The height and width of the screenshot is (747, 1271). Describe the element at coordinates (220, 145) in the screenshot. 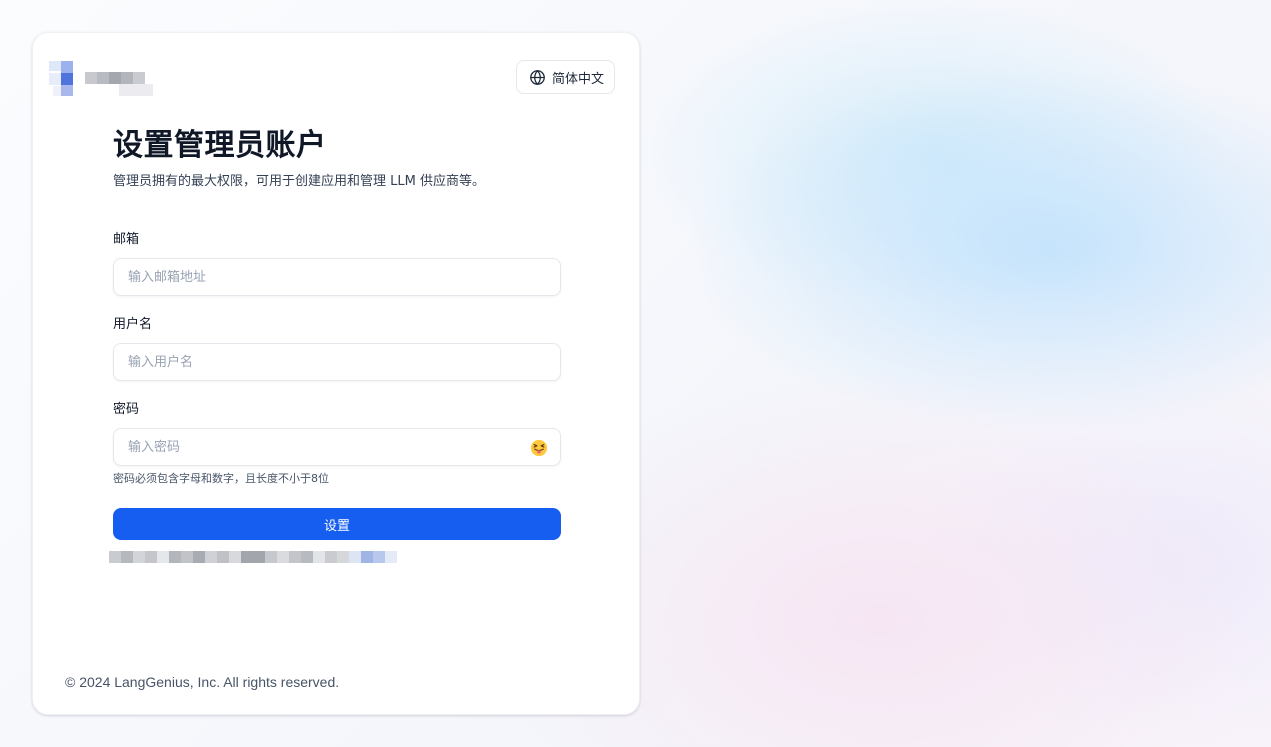

I see `page-title: 设置管理员账户` at that location.